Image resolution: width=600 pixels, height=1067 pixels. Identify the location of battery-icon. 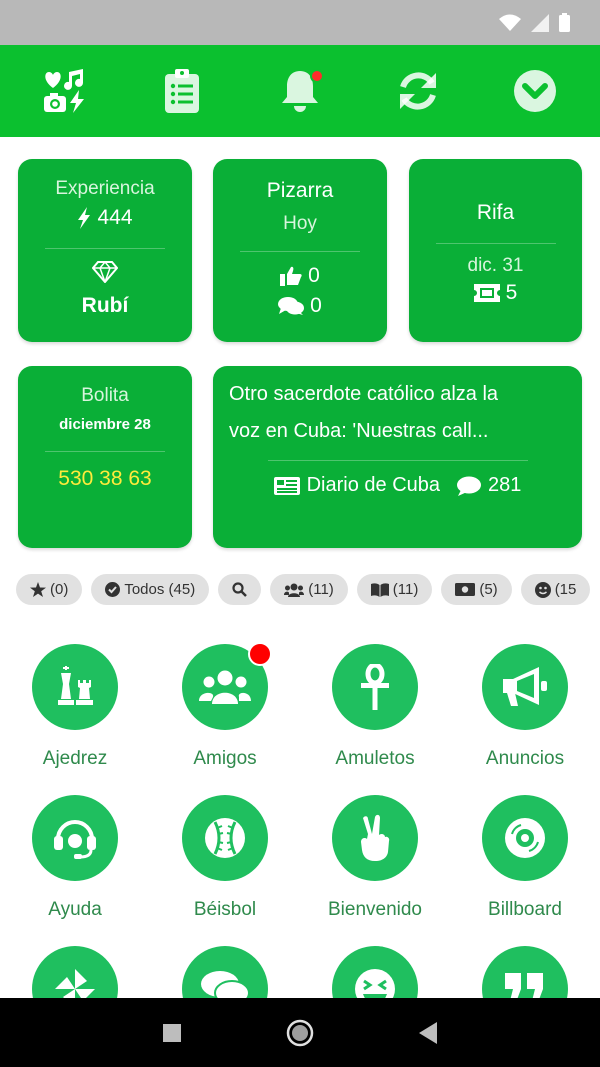
(564, 22).